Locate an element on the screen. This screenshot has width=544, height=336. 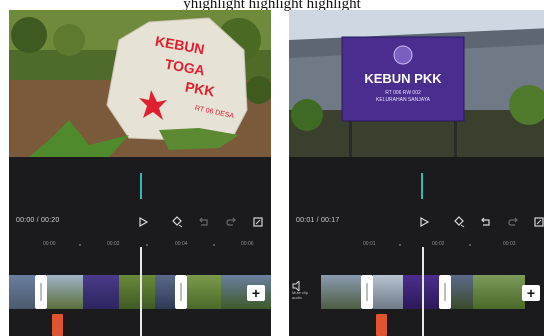
ruler-tick: 00:01 is located at coordinates (369, 244).